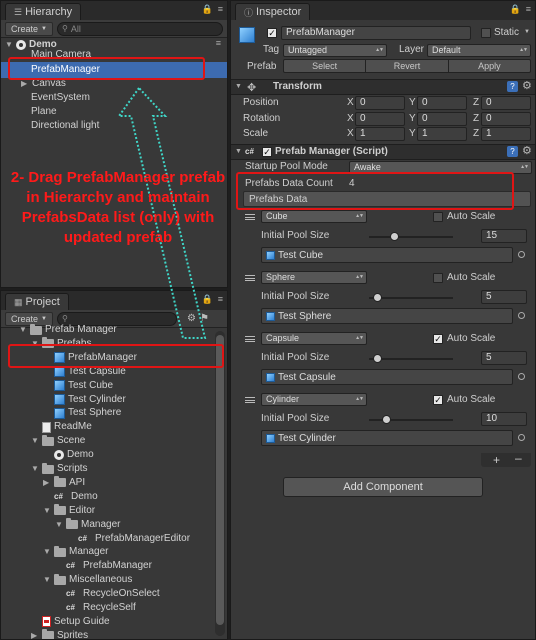  What do you see at coordinates (489, 66) in the screenshot?
I see `prefab-apply-button: Apply` at bounding box center [489, 66].